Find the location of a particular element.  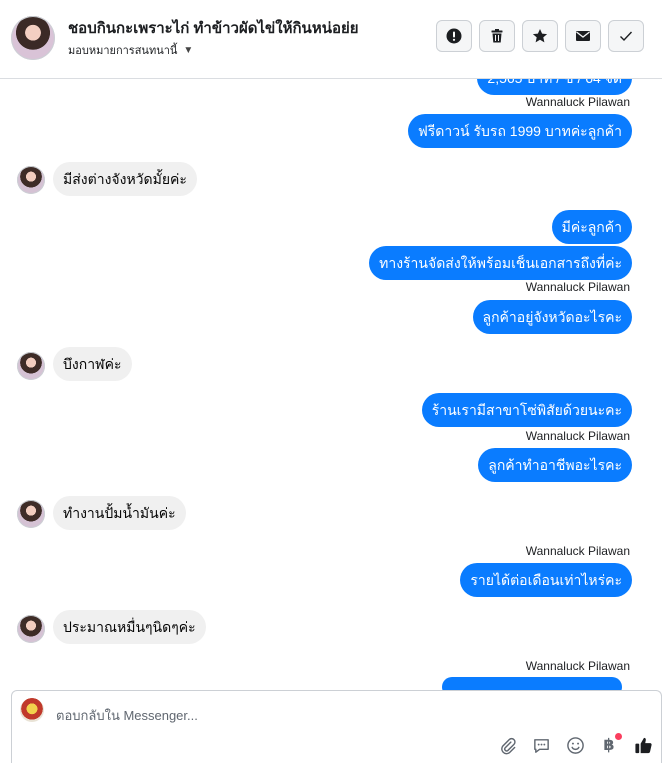

notification-dot is located at coordinates (618, 736).